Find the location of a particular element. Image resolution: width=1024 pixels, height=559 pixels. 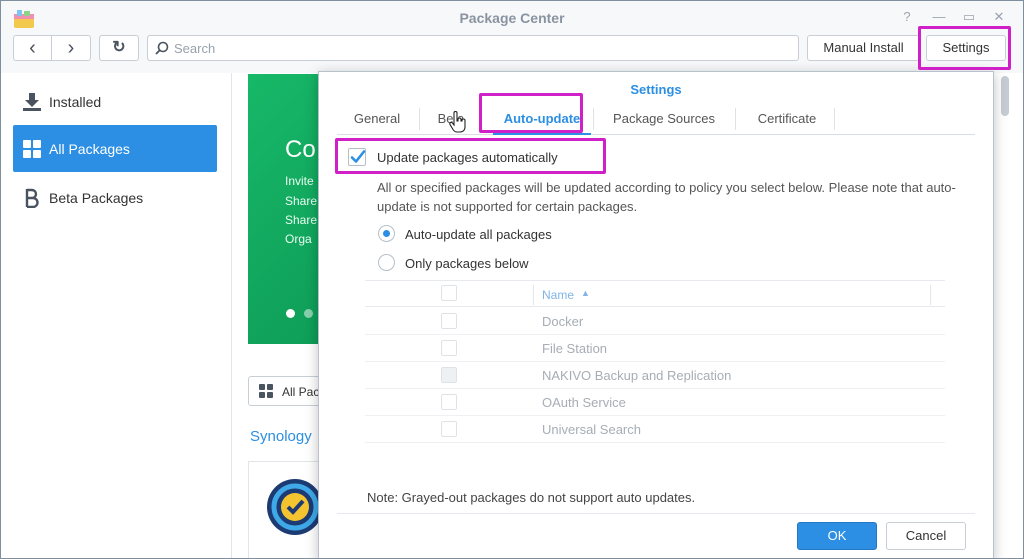

sort-ascending-icon: ▲ is located at coordinates (585, 293).